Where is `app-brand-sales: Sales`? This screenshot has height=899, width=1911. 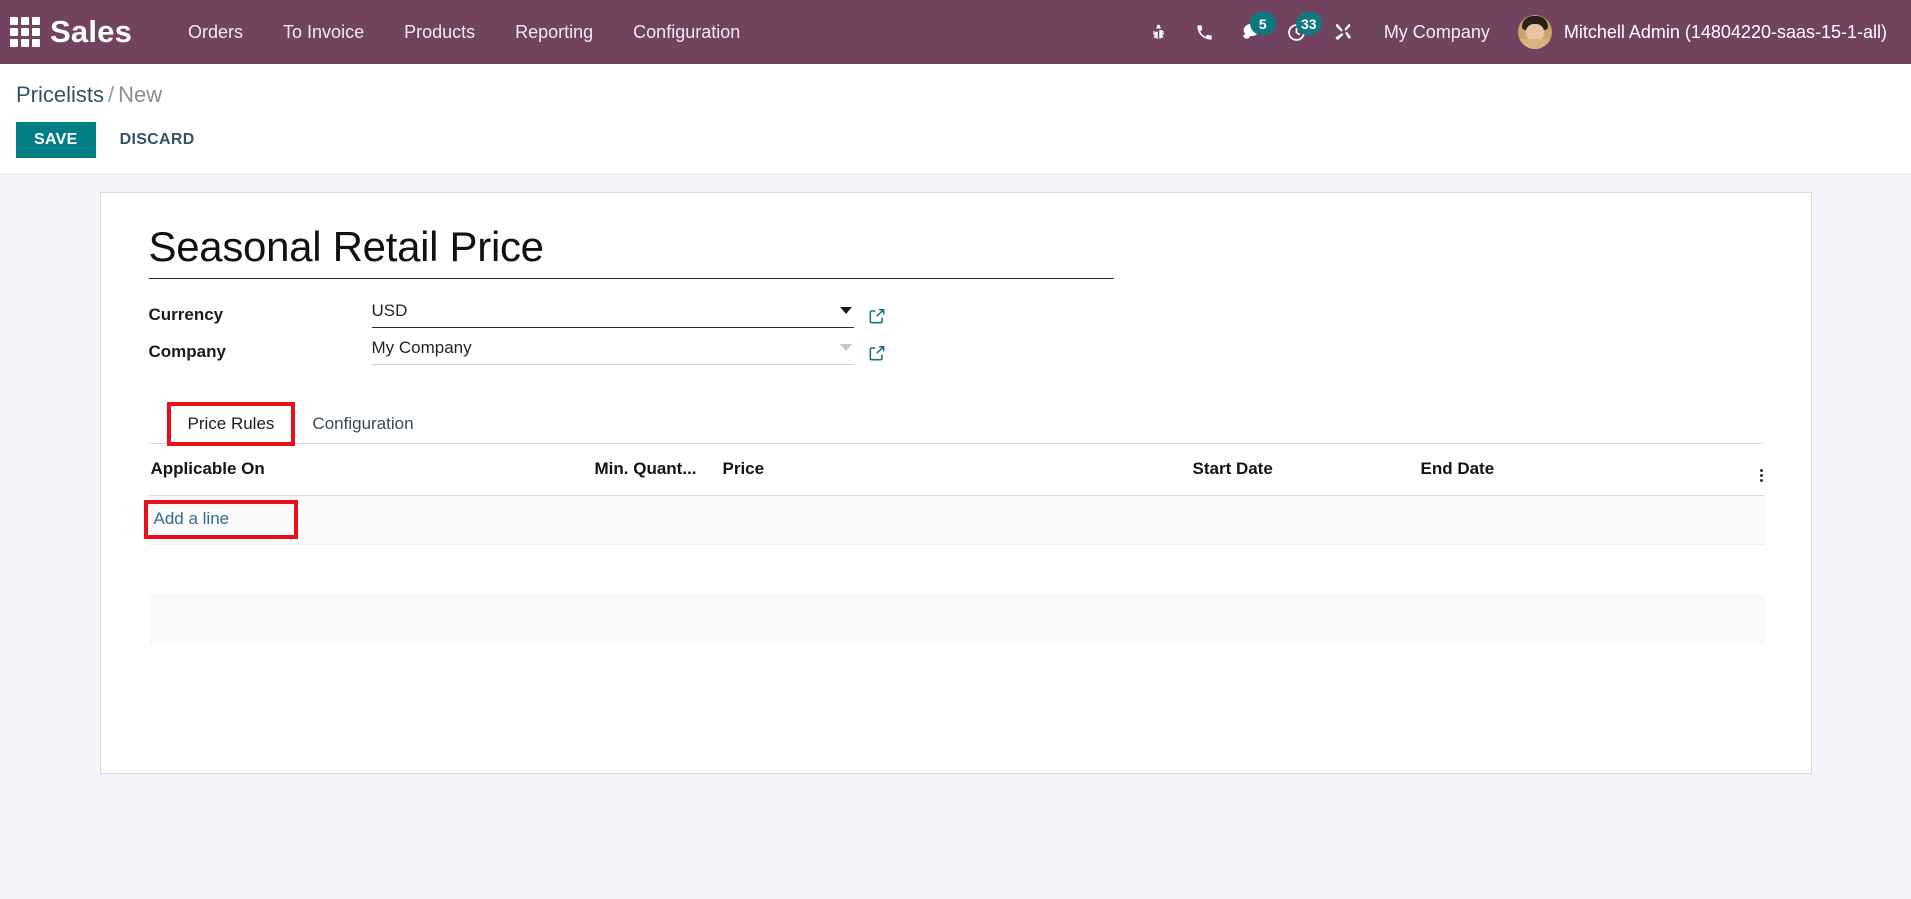
app-brand-sales: Sales is located at coordinates (91, 32).